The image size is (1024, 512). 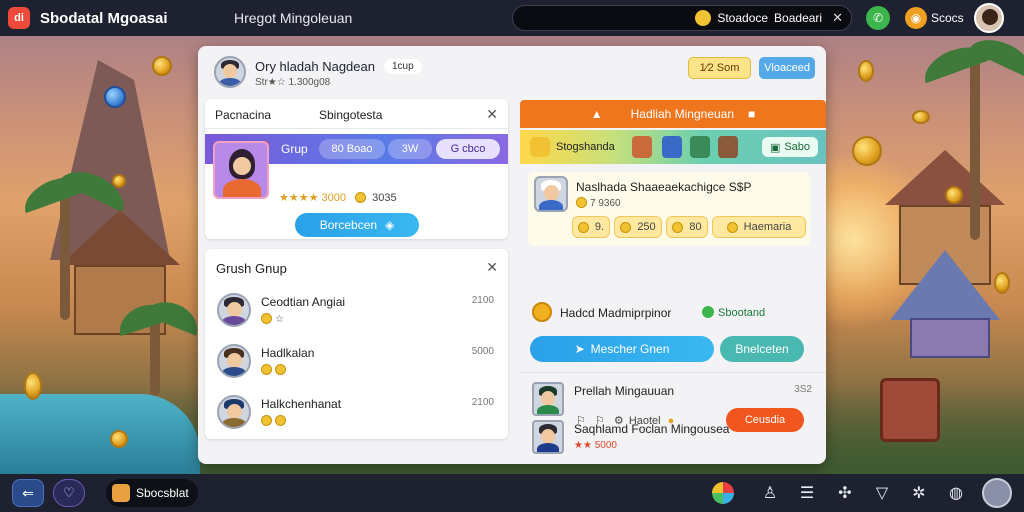 What do you see at coordinates (619, 421) in the screenshot?
I see `gear-icon: ⚙` at bounding box center [619, 421].